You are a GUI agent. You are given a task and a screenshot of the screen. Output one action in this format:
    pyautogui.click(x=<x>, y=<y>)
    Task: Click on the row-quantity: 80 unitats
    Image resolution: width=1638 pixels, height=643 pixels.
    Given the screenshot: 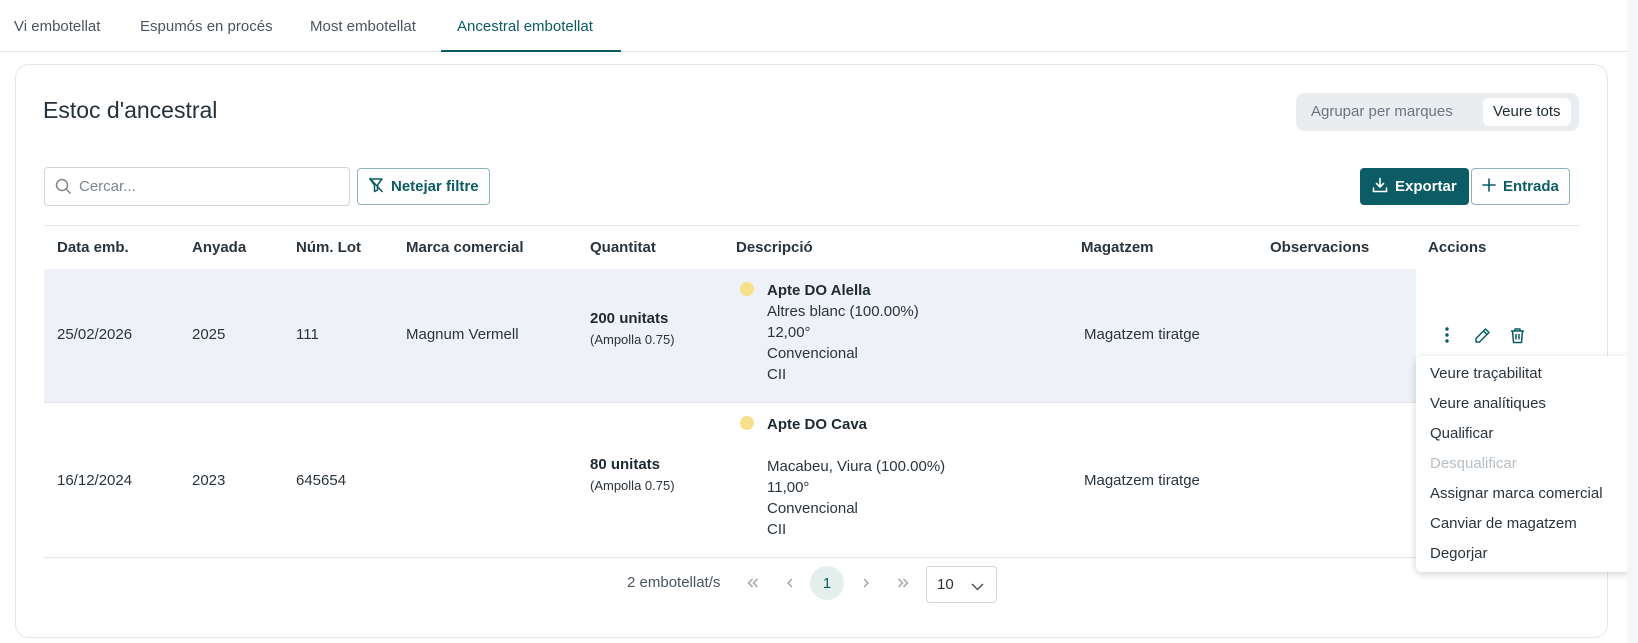 What is the action you would take?
    pyautogui.click(x=625, y=464)
    